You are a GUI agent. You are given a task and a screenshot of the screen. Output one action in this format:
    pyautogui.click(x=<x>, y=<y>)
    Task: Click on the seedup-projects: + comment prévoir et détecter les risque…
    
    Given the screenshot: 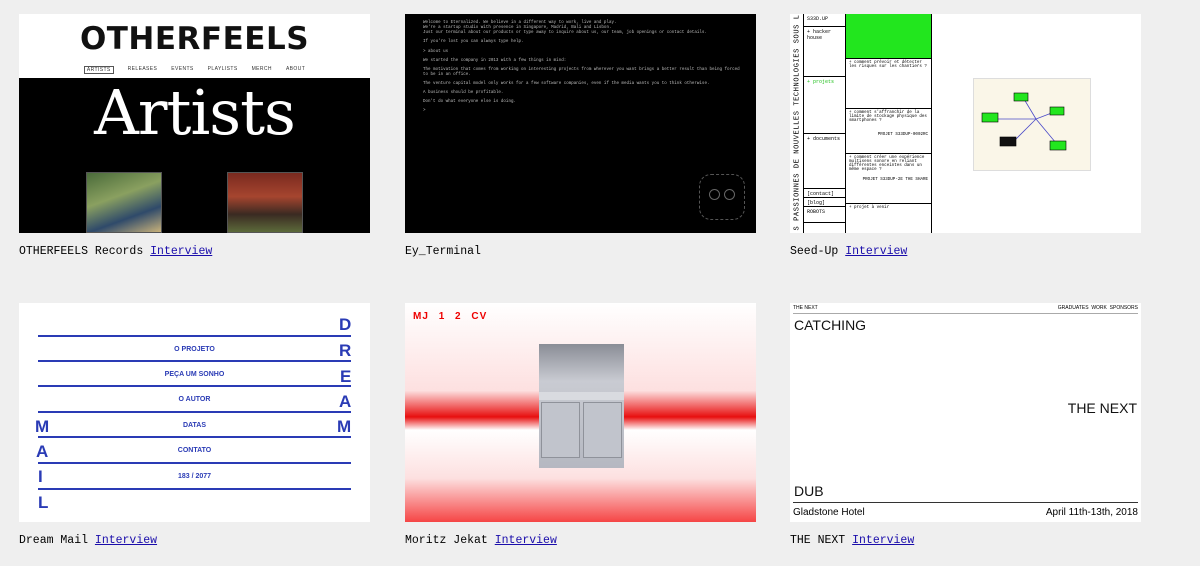 What is the action you would take?
    pyautogui.click(x=889, y=123)
    